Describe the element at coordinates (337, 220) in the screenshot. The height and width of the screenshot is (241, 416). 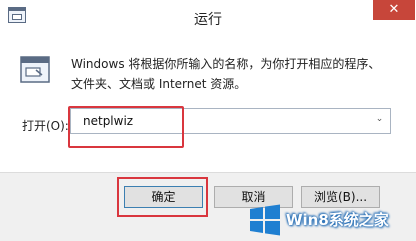
I see `watermark-text: Win8系统之家` at that location.